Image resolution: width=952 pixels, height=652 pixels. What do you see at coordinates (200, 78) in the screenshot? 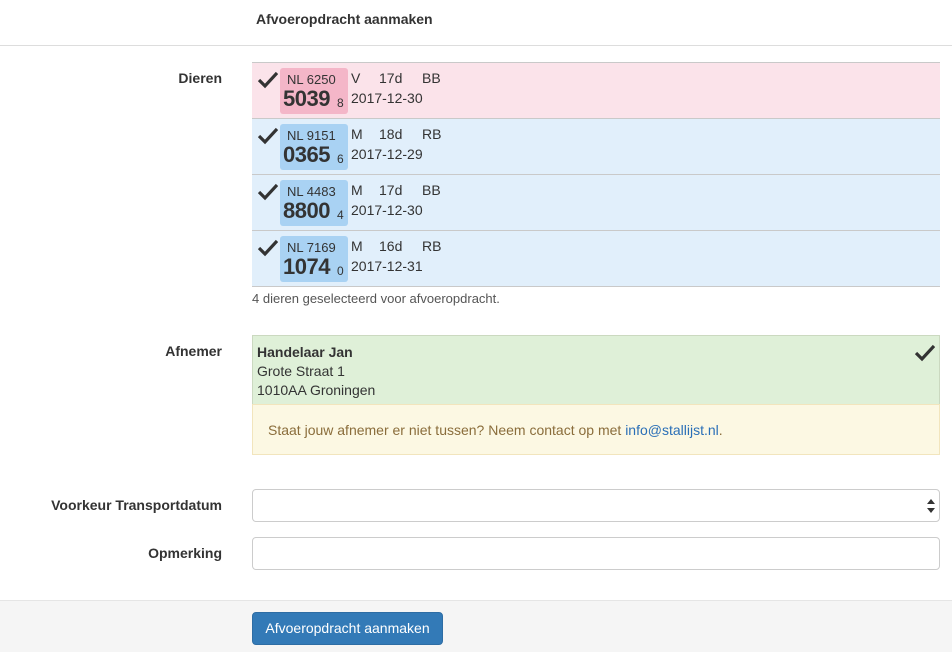
I see `animals-label: Dieren` at bounding box center [200, 78].